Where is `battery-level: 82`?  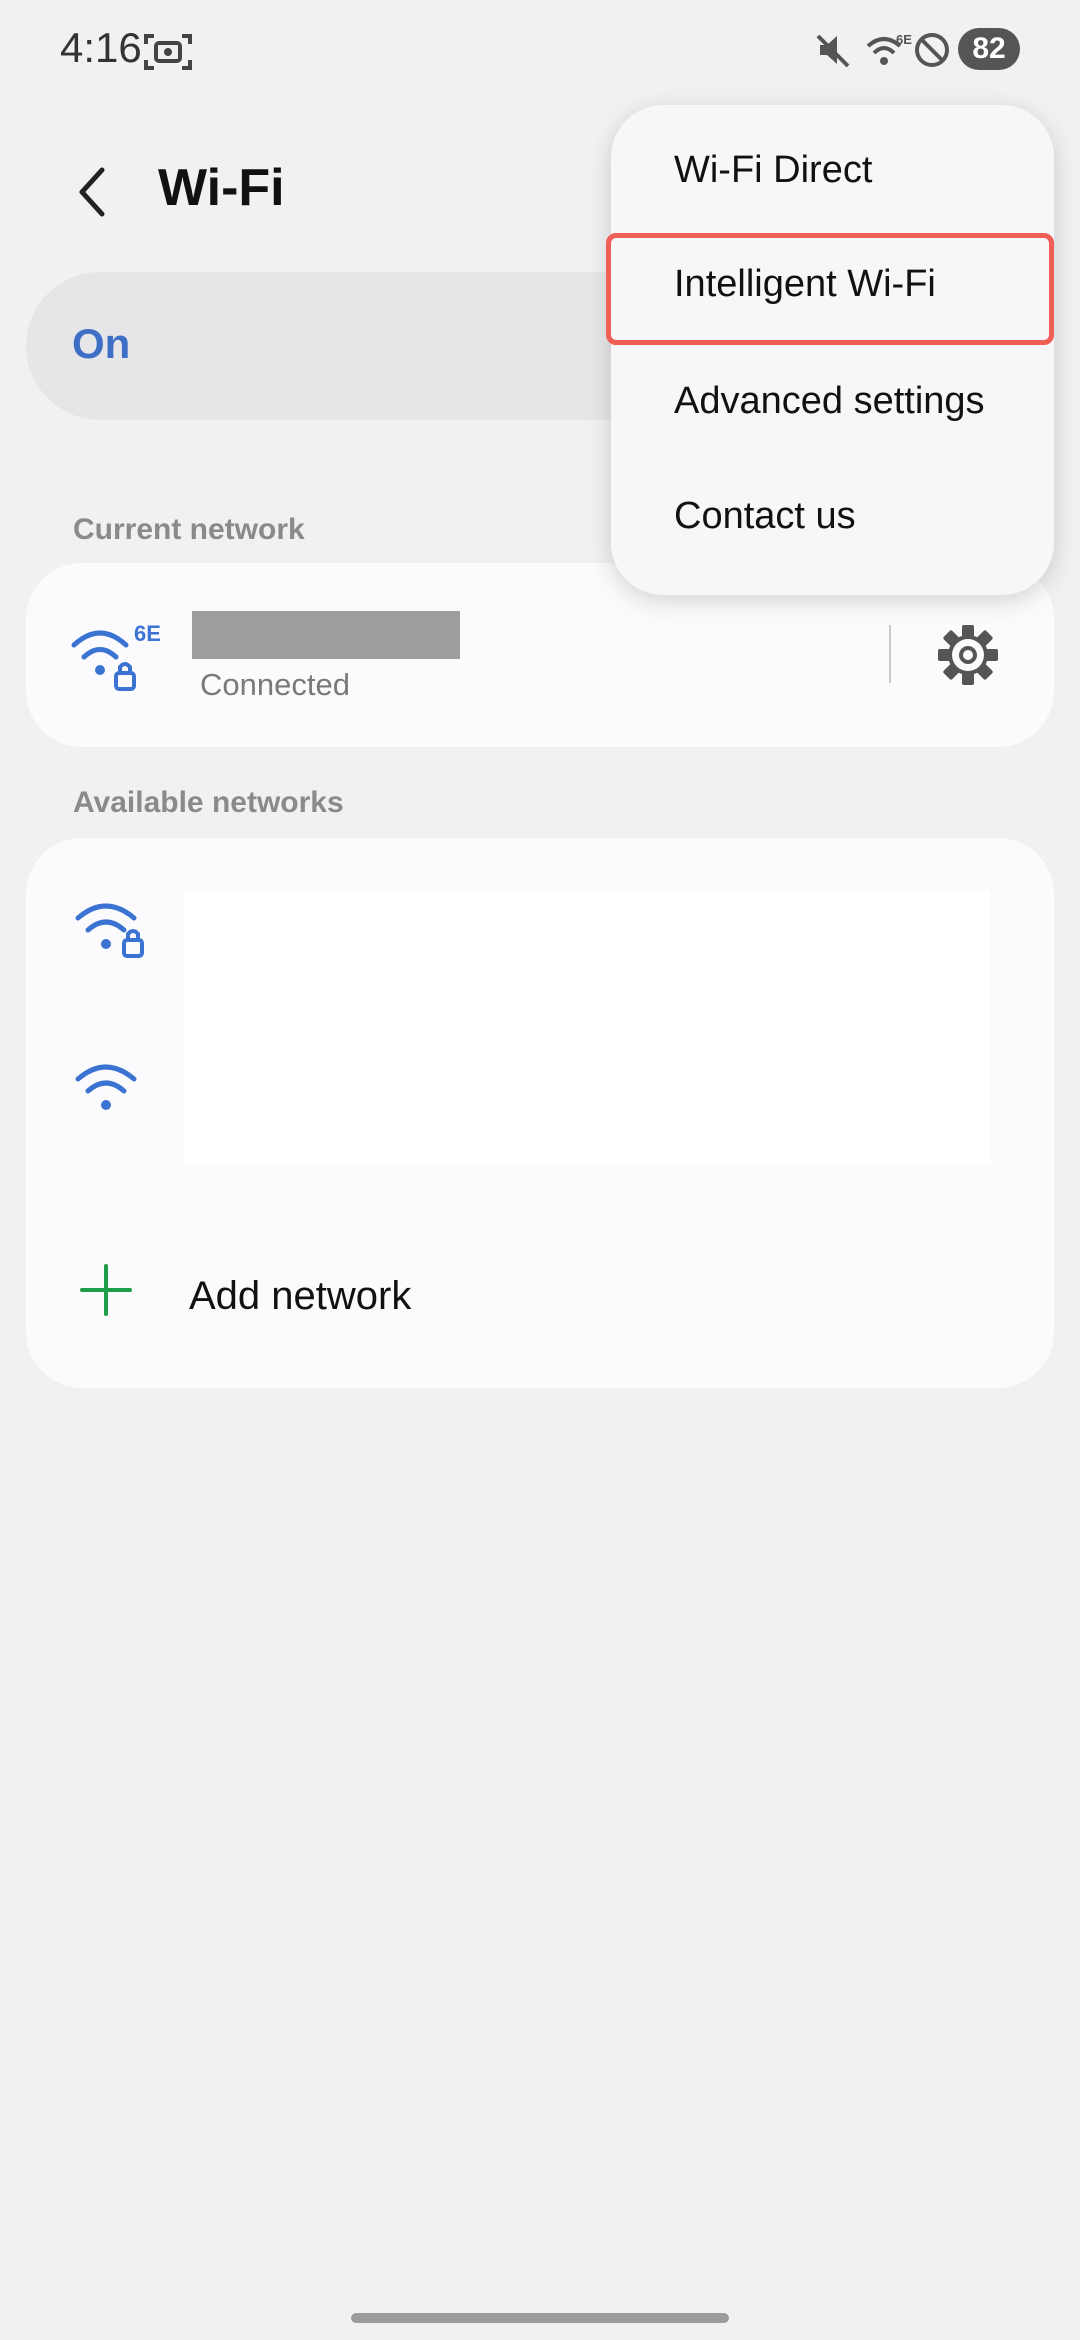 battery-level: 82 is located at coordinates (989, 48).